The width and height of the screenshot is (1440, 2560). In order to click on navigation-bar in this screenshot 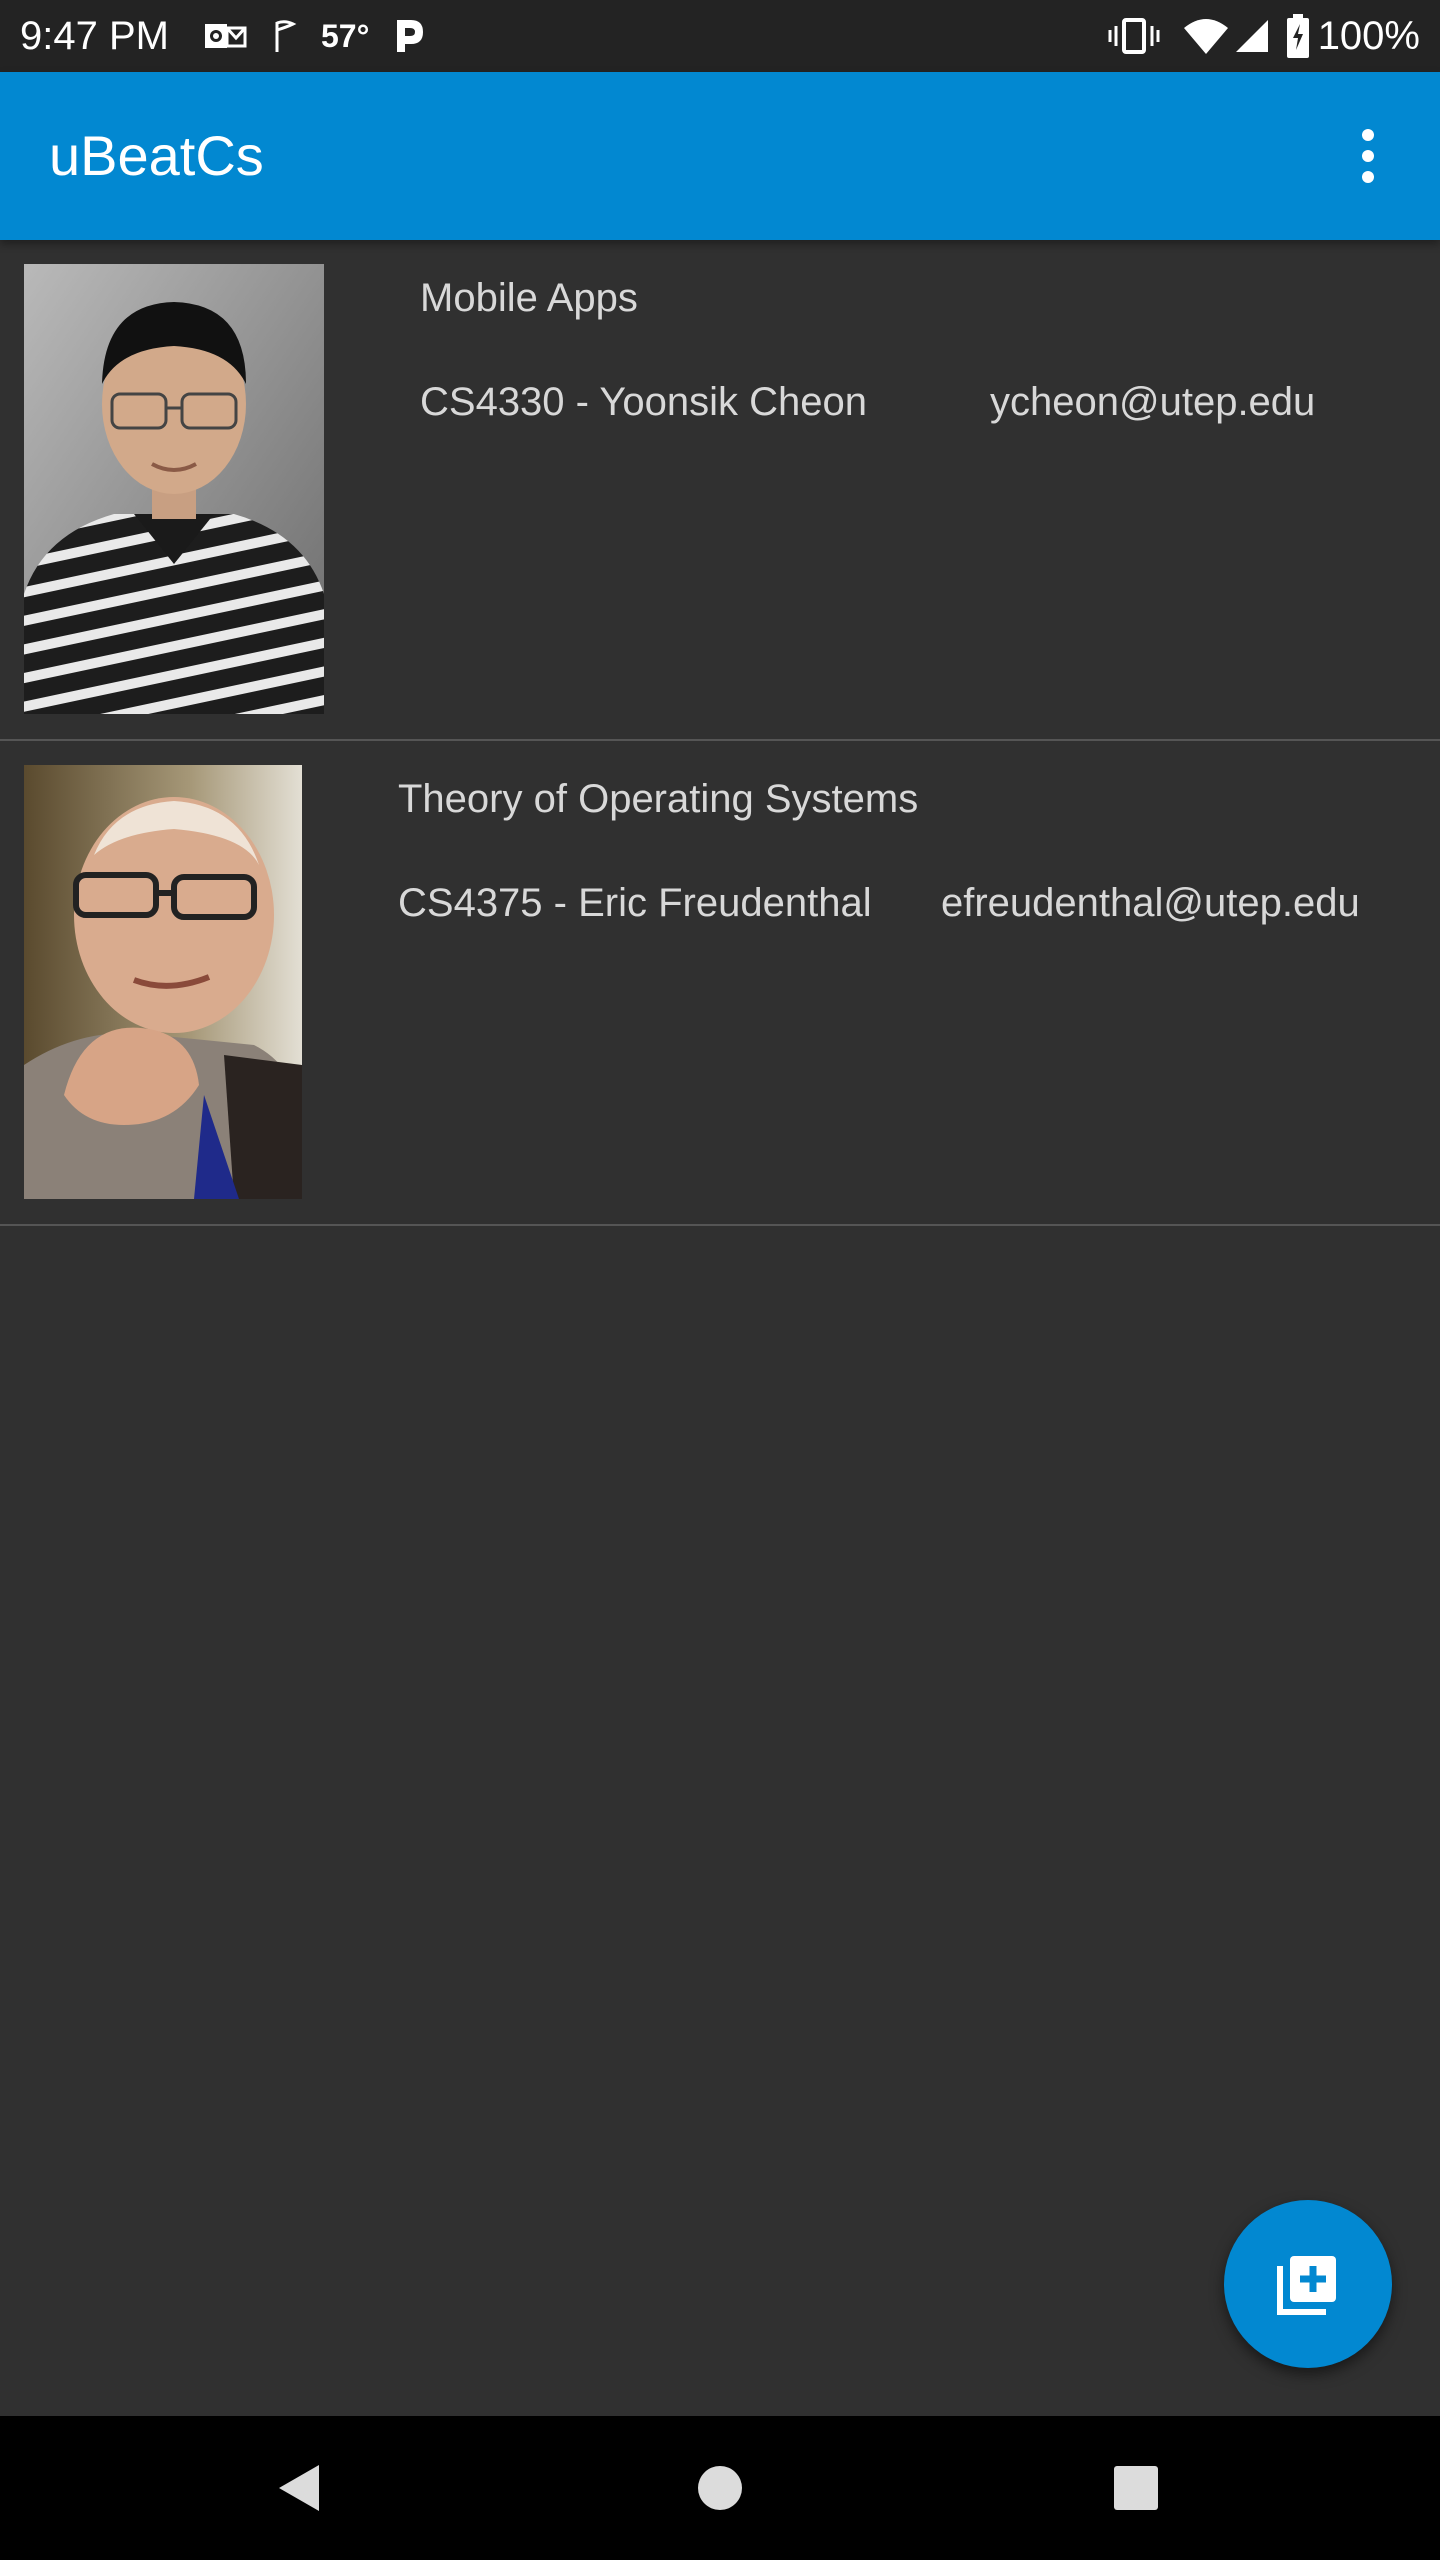, I will do `click(720, 2488)`.